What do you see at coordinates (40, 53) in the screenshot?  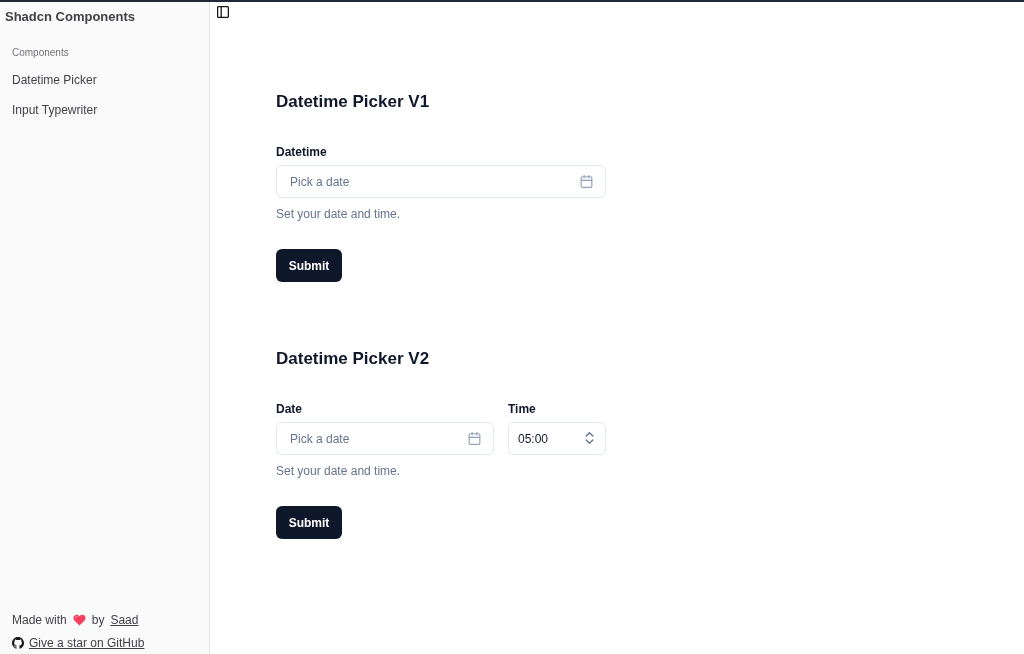 I see `group-label: Components` at bounding box center [40, 53].